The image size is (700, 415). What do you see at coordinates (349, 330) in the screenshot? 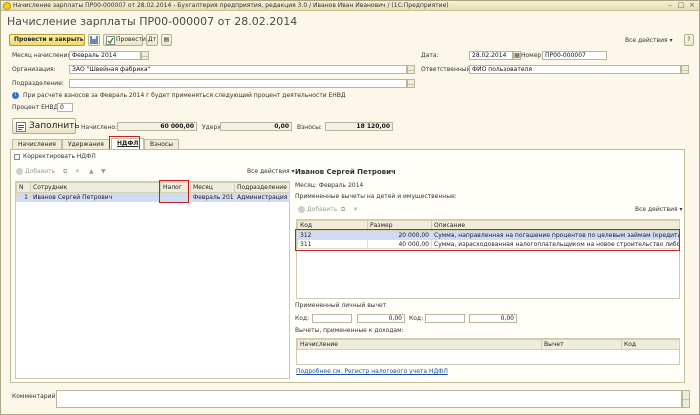
I see `income-deductions-title: Вычеты, примененные к доходам:` at bounding box center [349, 330].